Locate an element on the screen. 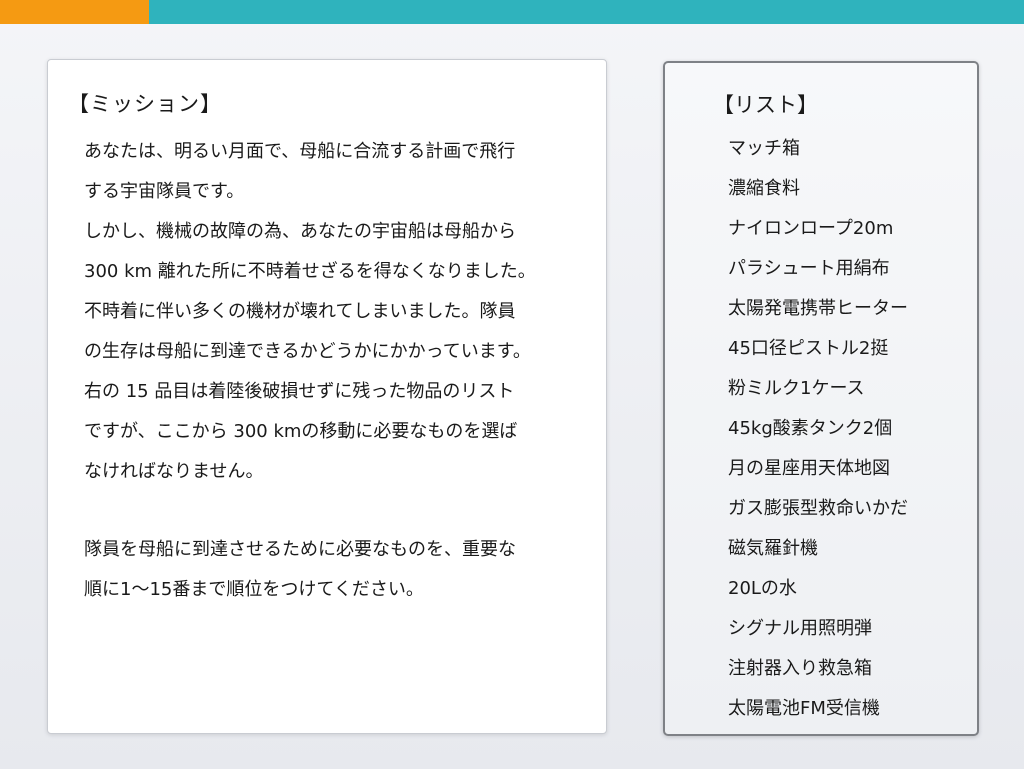 Image resolution: width=1024 pixels, height=769 pixels. mission-line: 不時着に伴い多くの機材が壊れてしまいました。隊員 is located at coordinates (300, 311).